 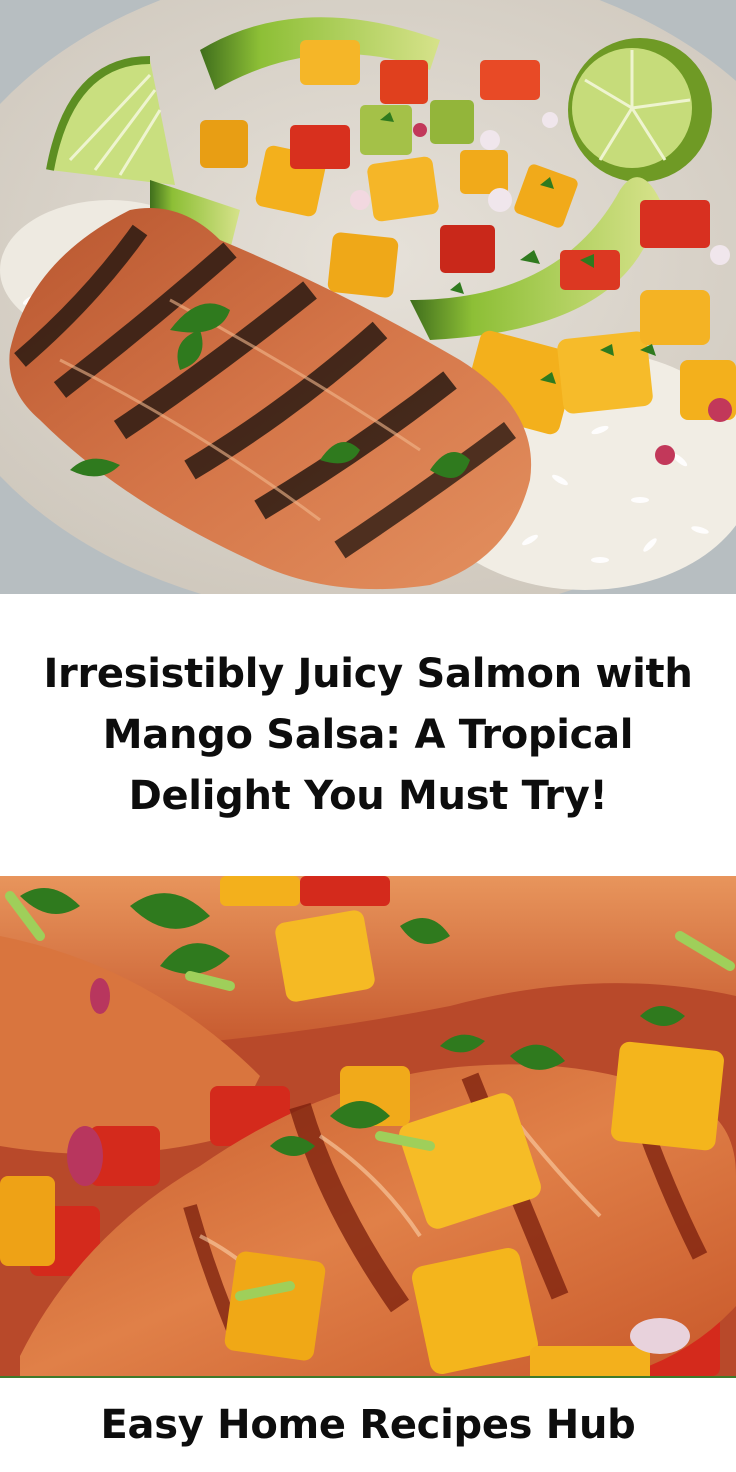 I want to click on brand-name: Easy Home Recipes Hub, so click(x=368, y=1425).